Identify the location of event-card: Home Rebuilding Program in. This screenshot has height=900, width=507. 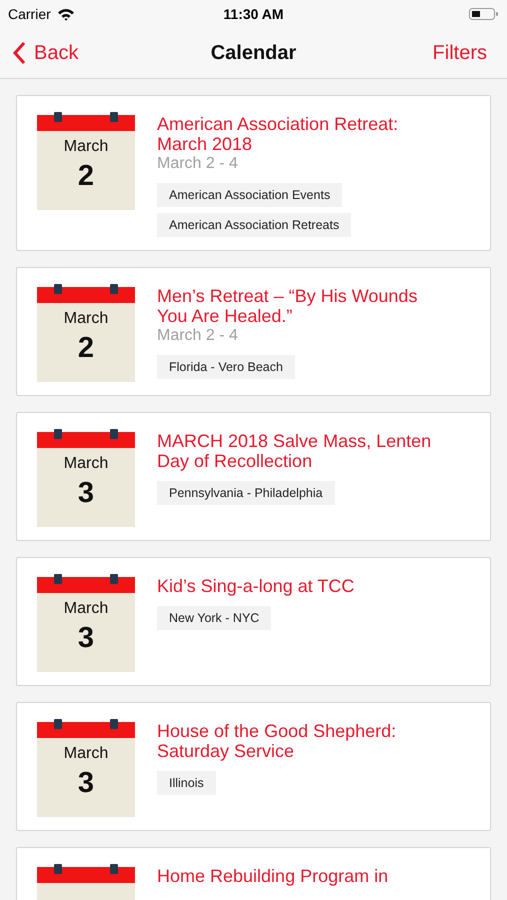
(253, 873).